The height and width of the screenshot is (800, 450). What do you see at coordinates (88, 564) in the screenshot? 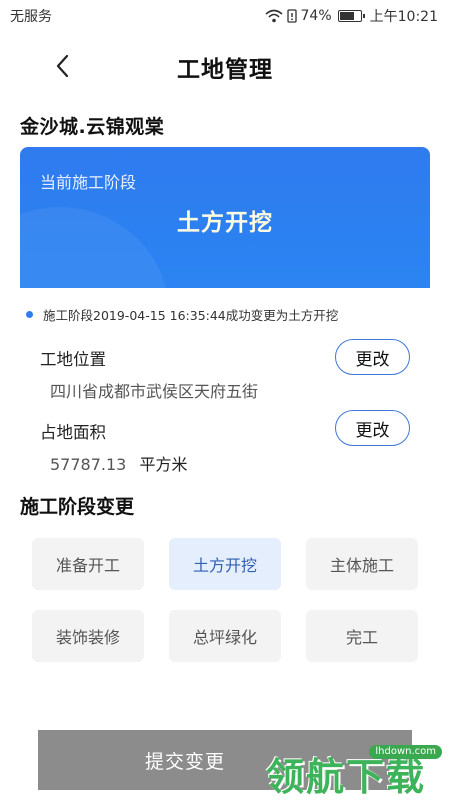
I see `stage-option: 准备开工` at bounding box center [88, 564].